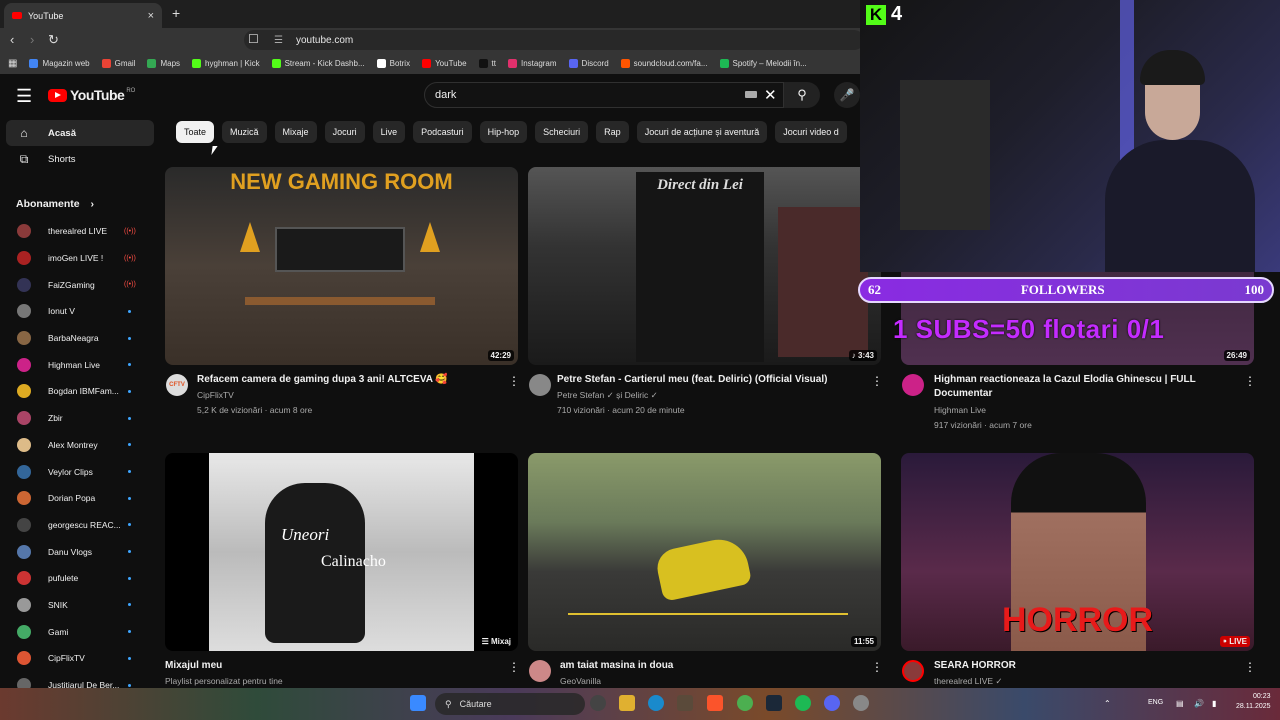 The height and width of the screenshot is (720, 1280). What do you see at coordinates (685, 703) in the screenshot?
I see `minecraft-icon` at bounding box center [685, 703].